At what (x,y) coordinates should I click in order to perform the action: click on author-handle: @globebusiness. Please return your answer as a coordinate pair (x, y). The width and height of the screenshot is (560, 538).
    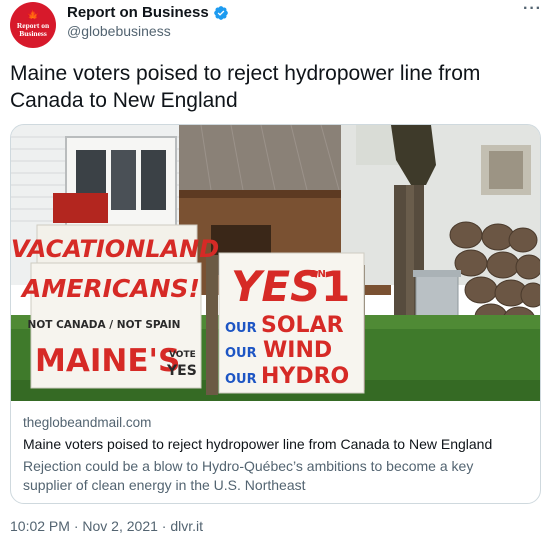
    Looking at the image, I should click on (119, 31).